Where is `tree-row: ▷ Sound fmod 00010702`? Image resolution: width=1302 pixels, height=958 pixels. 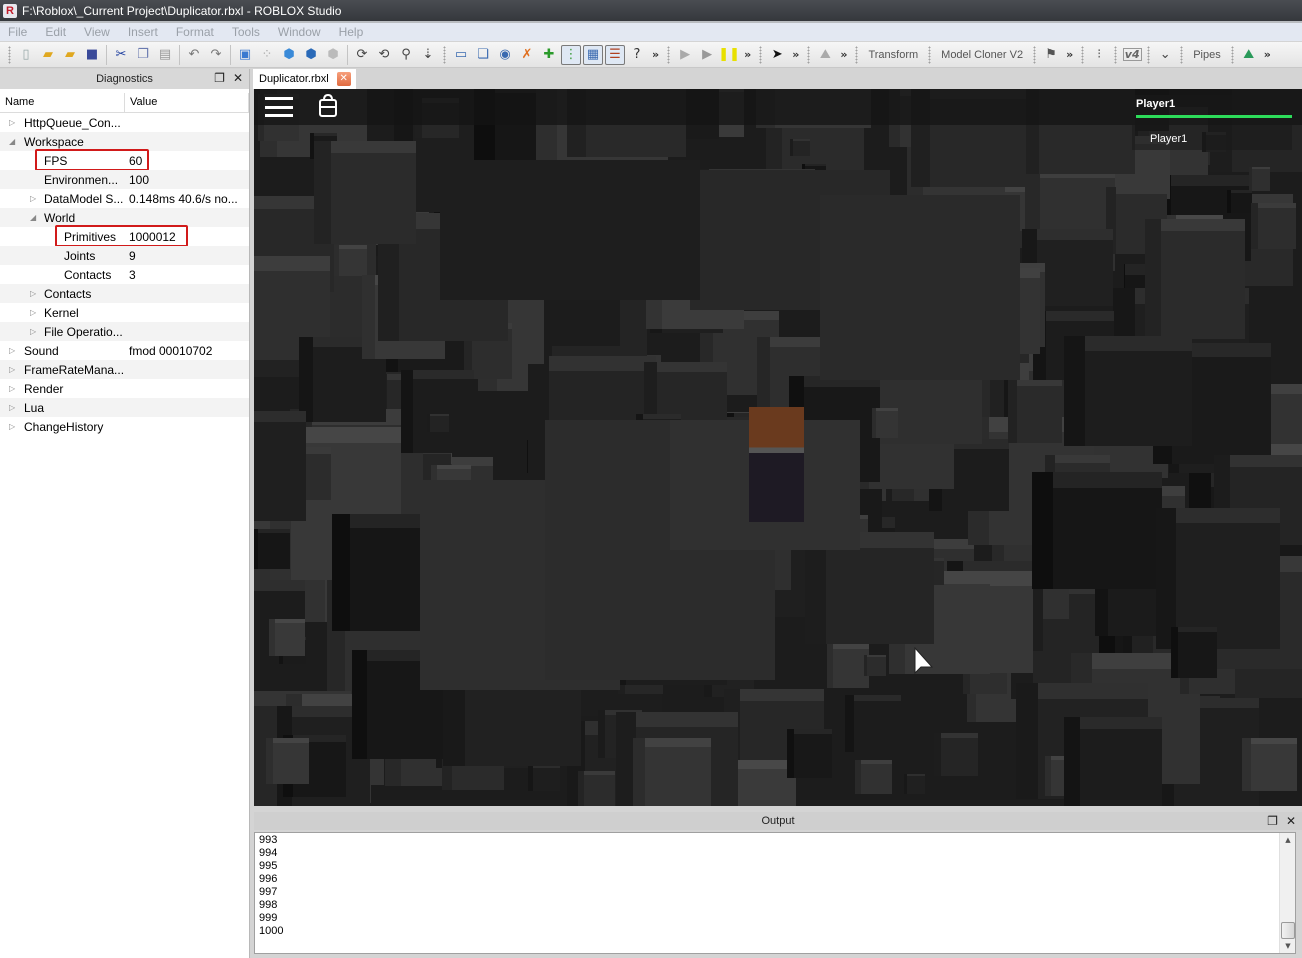 tree-row: ▷ Sound fmod 00010702 is located at coordinates (124, 350).